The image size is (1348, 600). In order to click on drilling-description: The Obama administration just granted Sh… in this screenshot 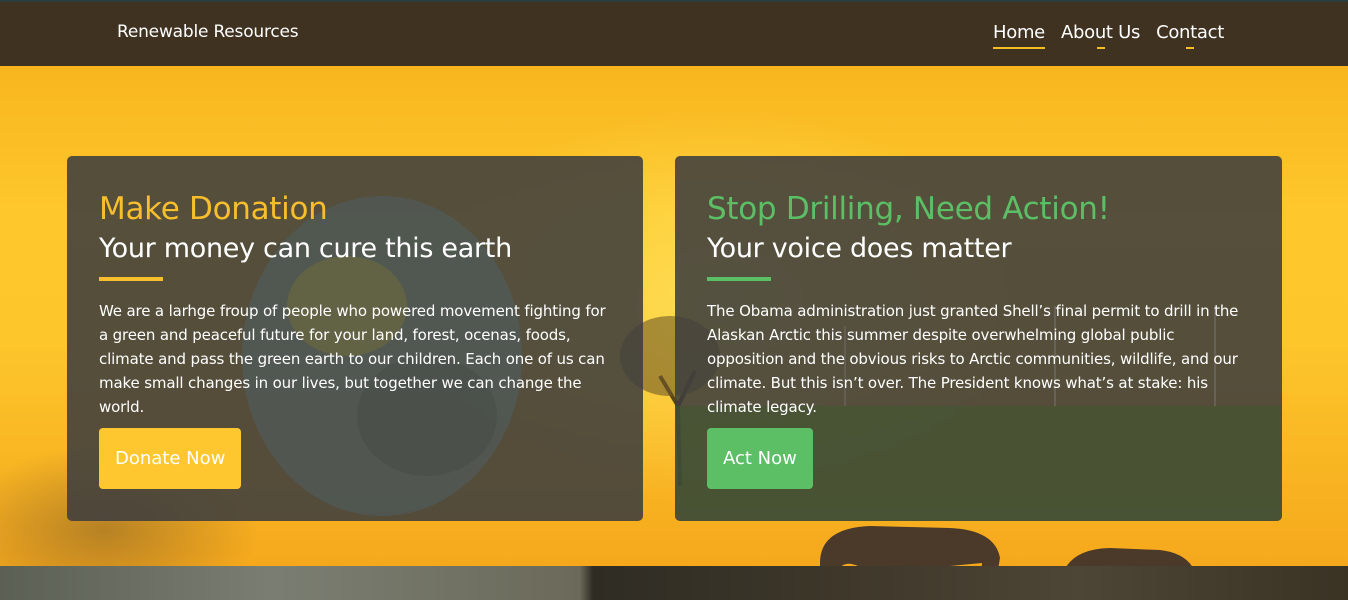, I will do `click(973, 359)`.